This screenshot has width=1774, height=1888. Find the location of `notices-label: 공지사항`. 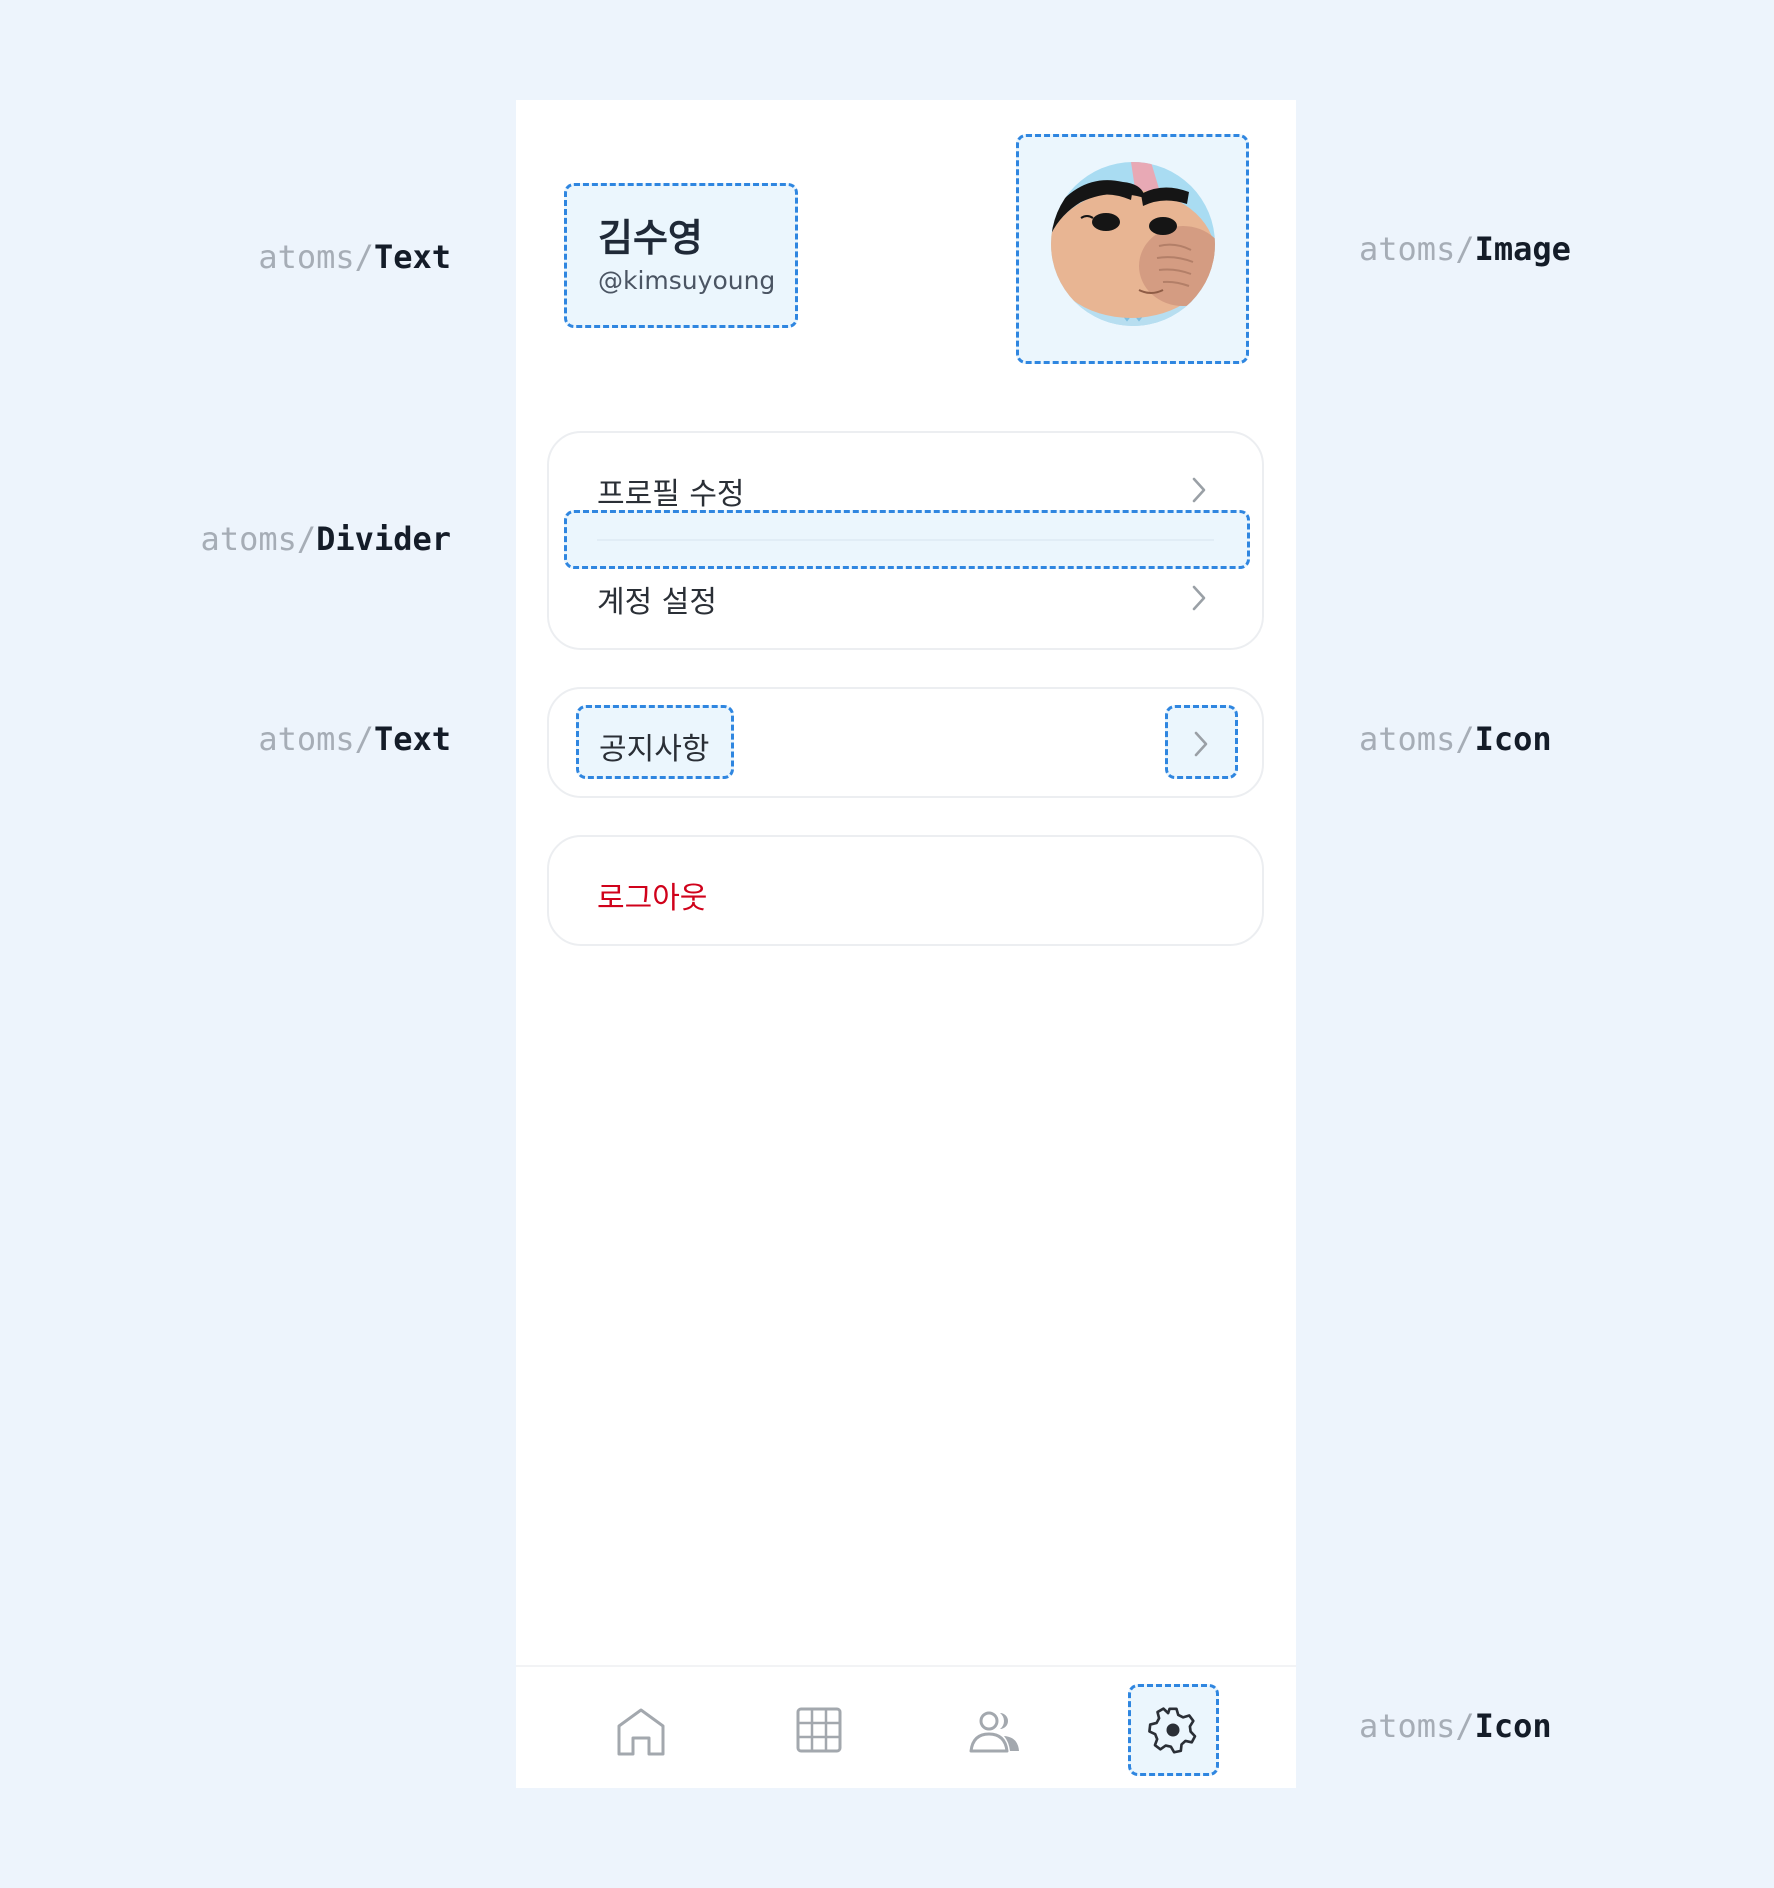

notices-label: 공지사항 is located at coordinates (654, 749).